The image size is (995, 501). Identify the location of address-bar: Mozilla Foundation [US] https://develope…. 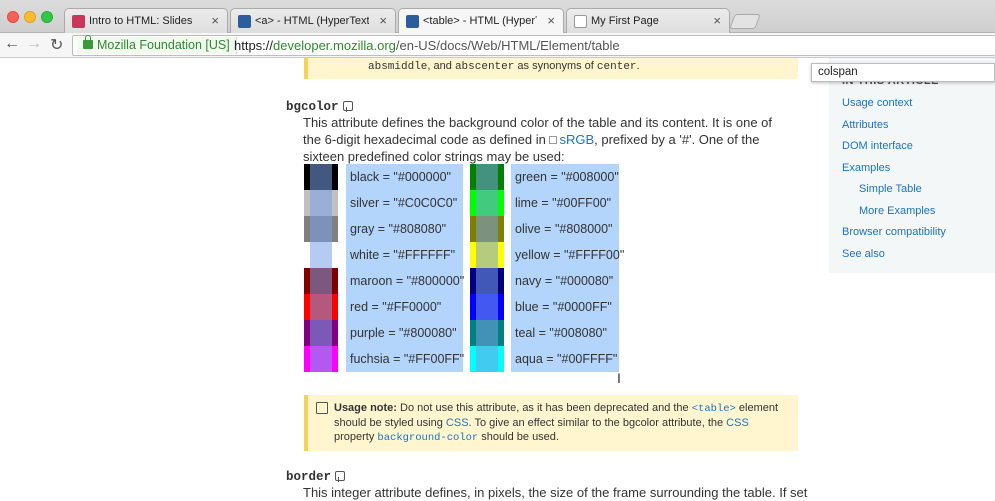
(533, 45).